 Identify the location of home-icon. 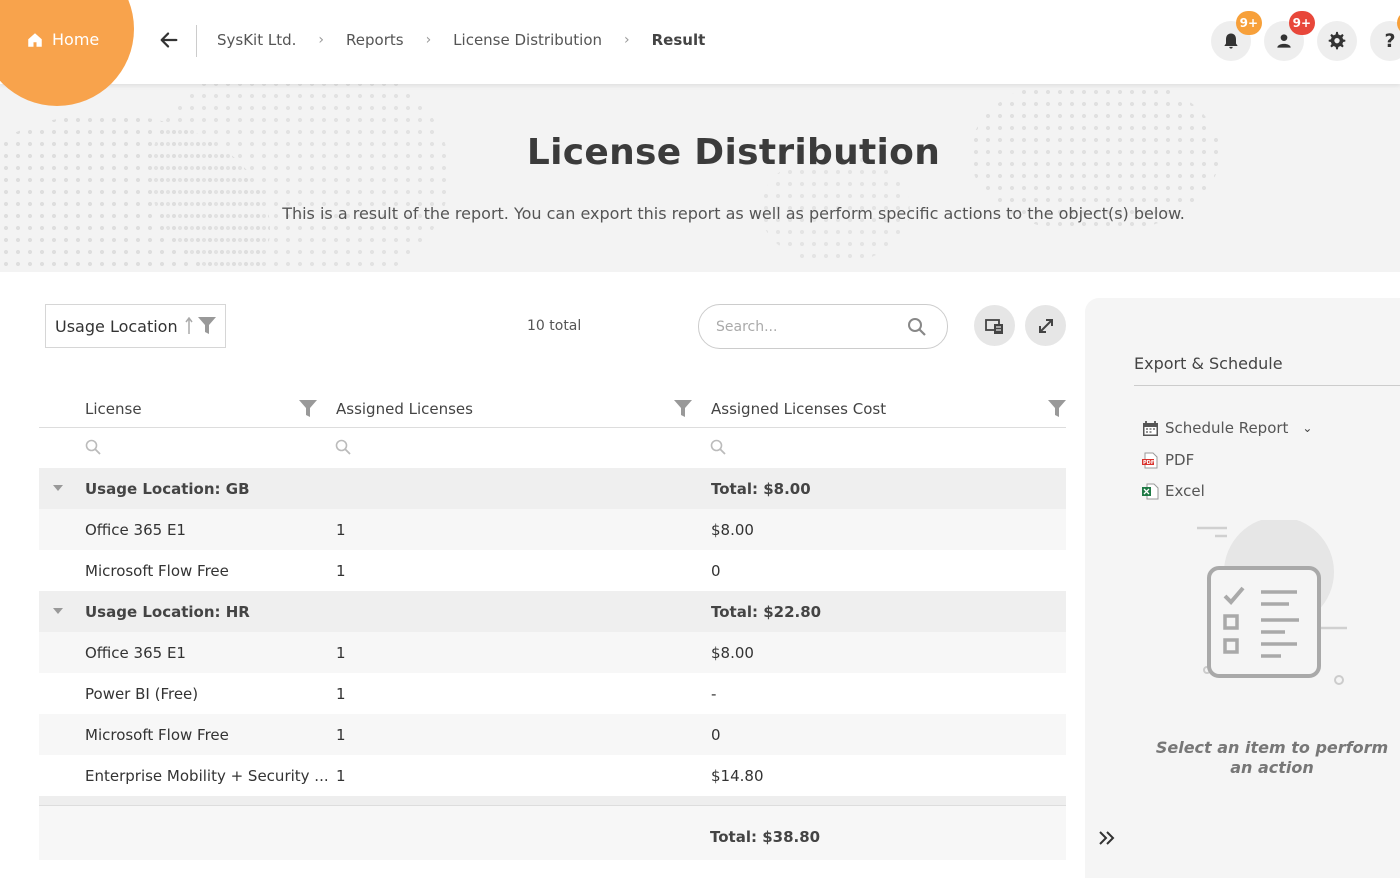
(35, 39).